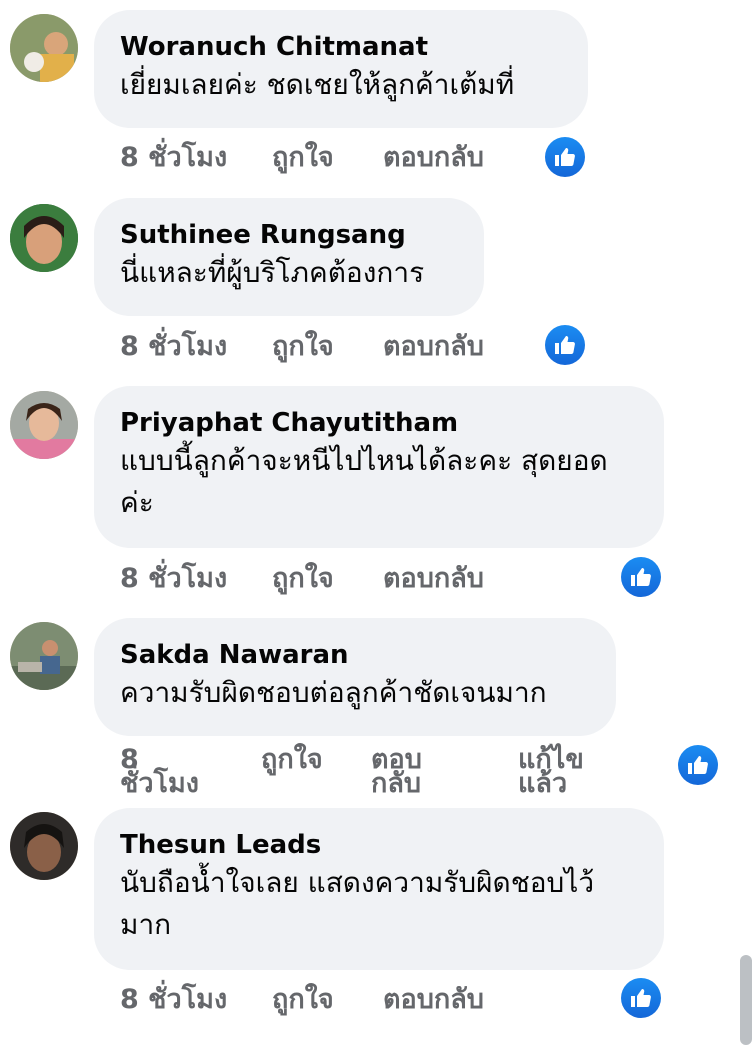 The width and height of the screenshot is (752, 1045). I want to click on comment-author: Woranuch Chitmanat, so click(340, 47).